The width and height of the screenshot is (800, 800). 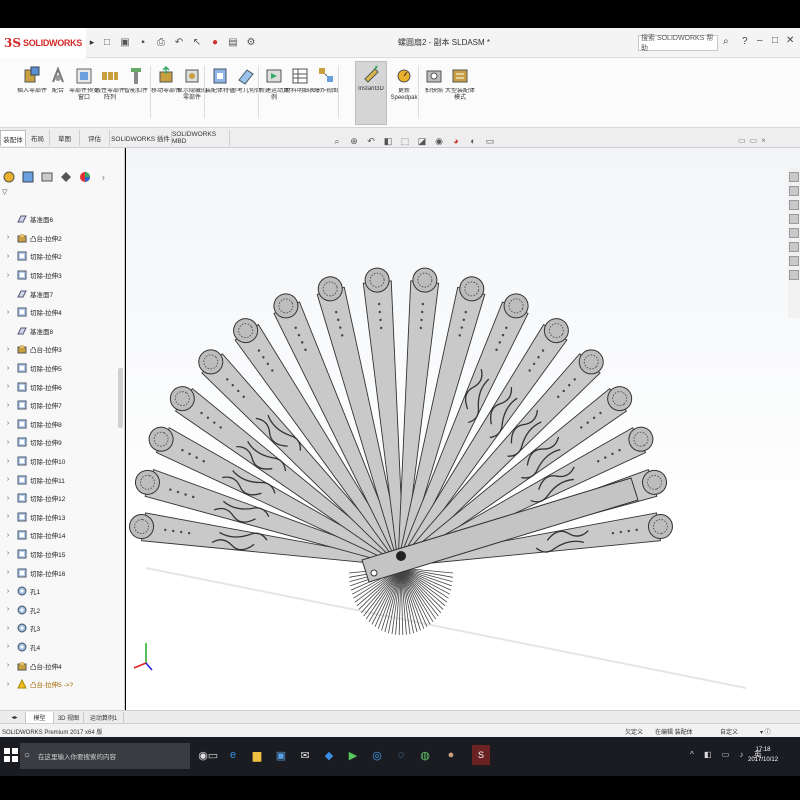 What do you see at coordinates (326, 93) in the screenshot?
I see `explode-view-button: 爆炸视图` at bounding box center [326, 93].